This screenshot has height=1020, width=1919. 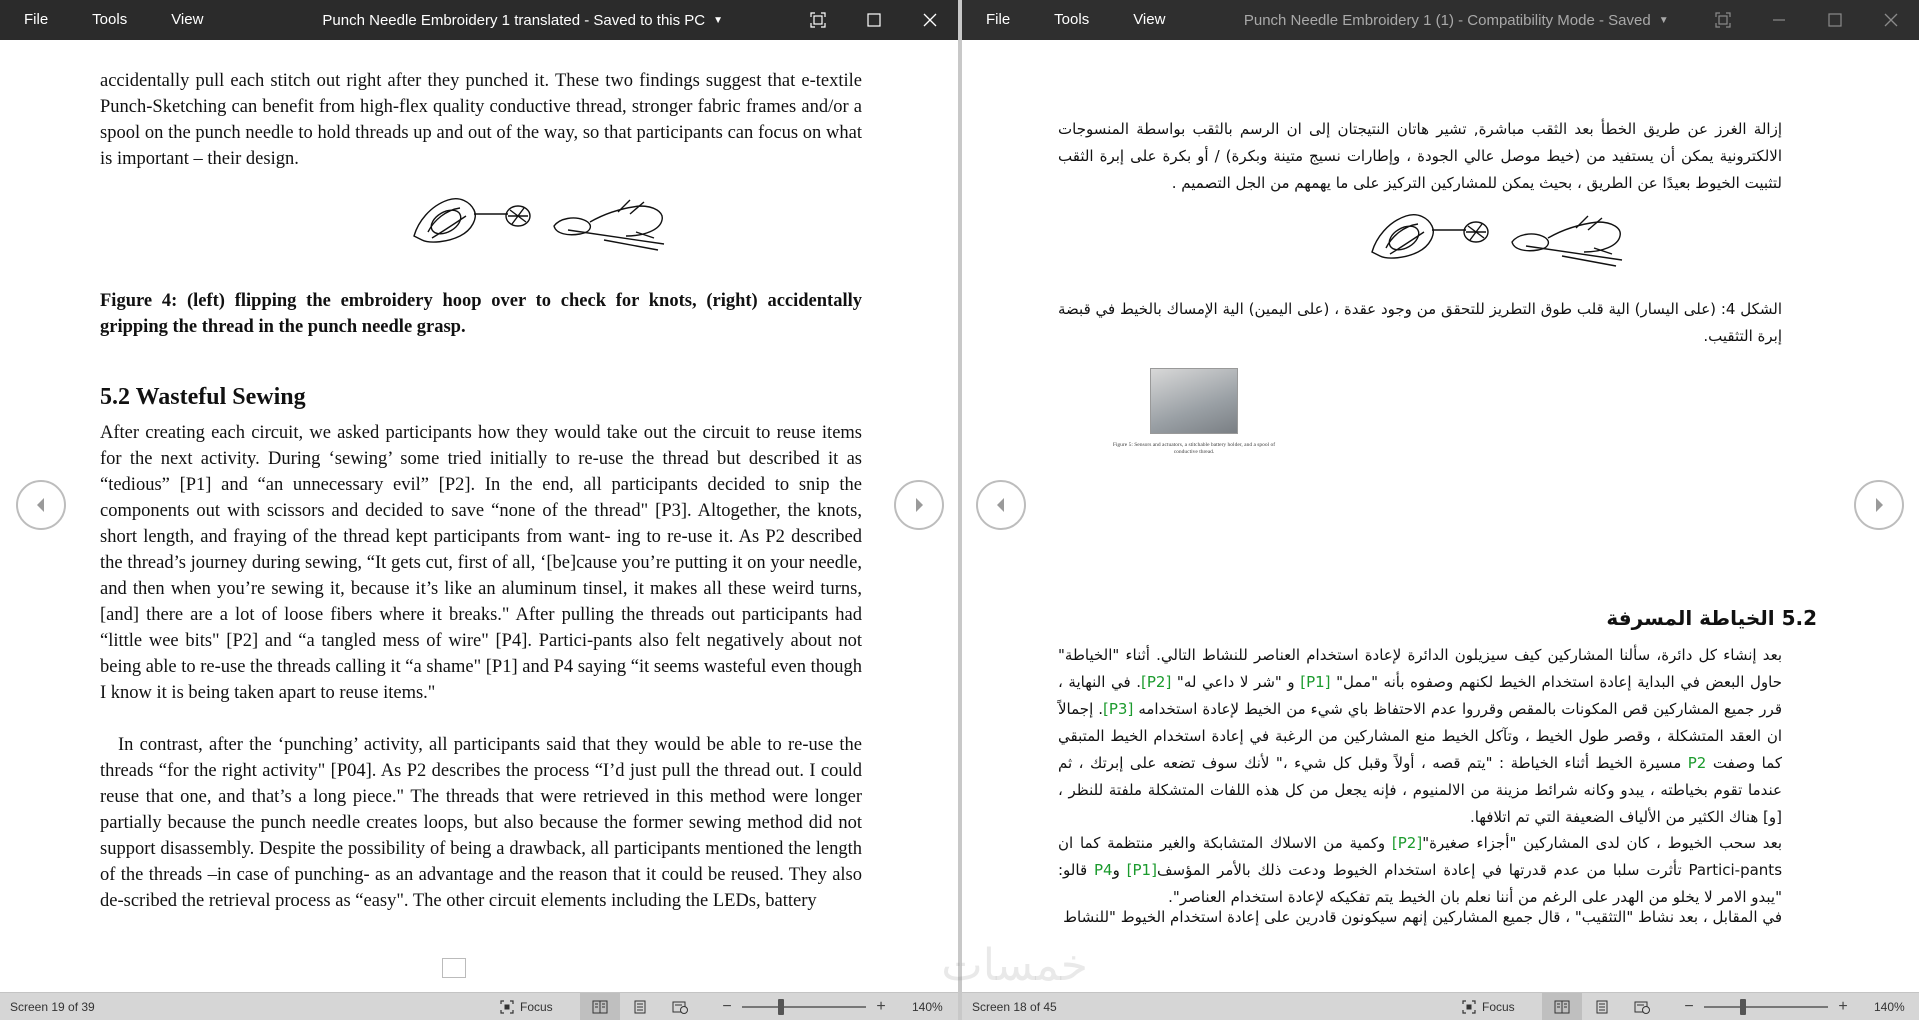 I want to click on paragraph-text: و, so click(x=1119, y=870).